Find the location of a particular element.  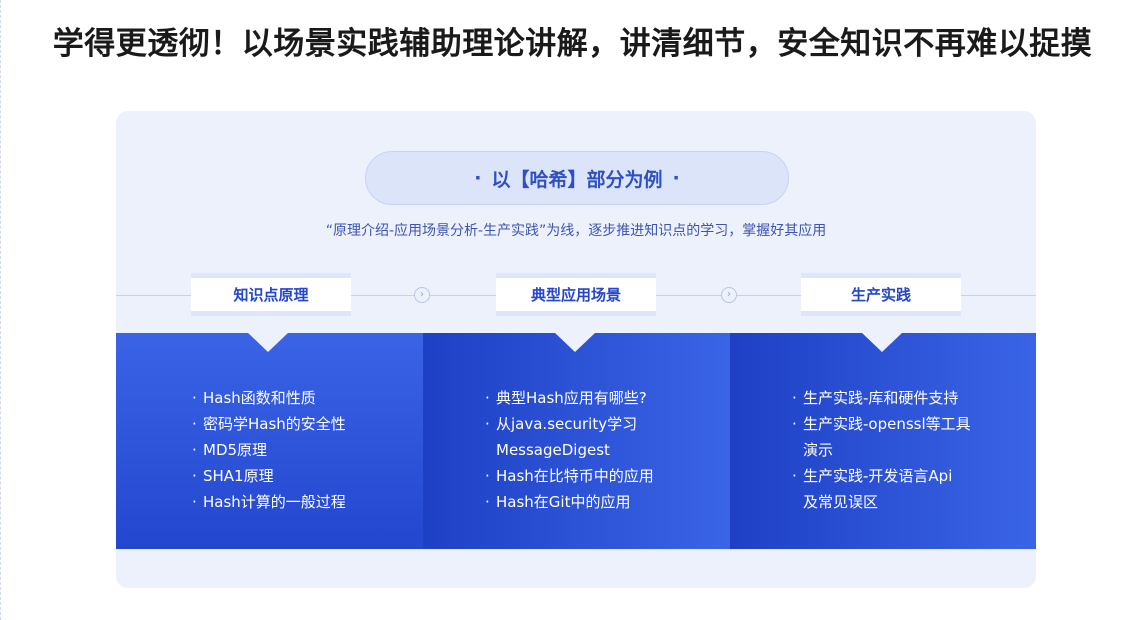

pill-label: 以【哈希】部分为例 is located at coordinates (577, 179).